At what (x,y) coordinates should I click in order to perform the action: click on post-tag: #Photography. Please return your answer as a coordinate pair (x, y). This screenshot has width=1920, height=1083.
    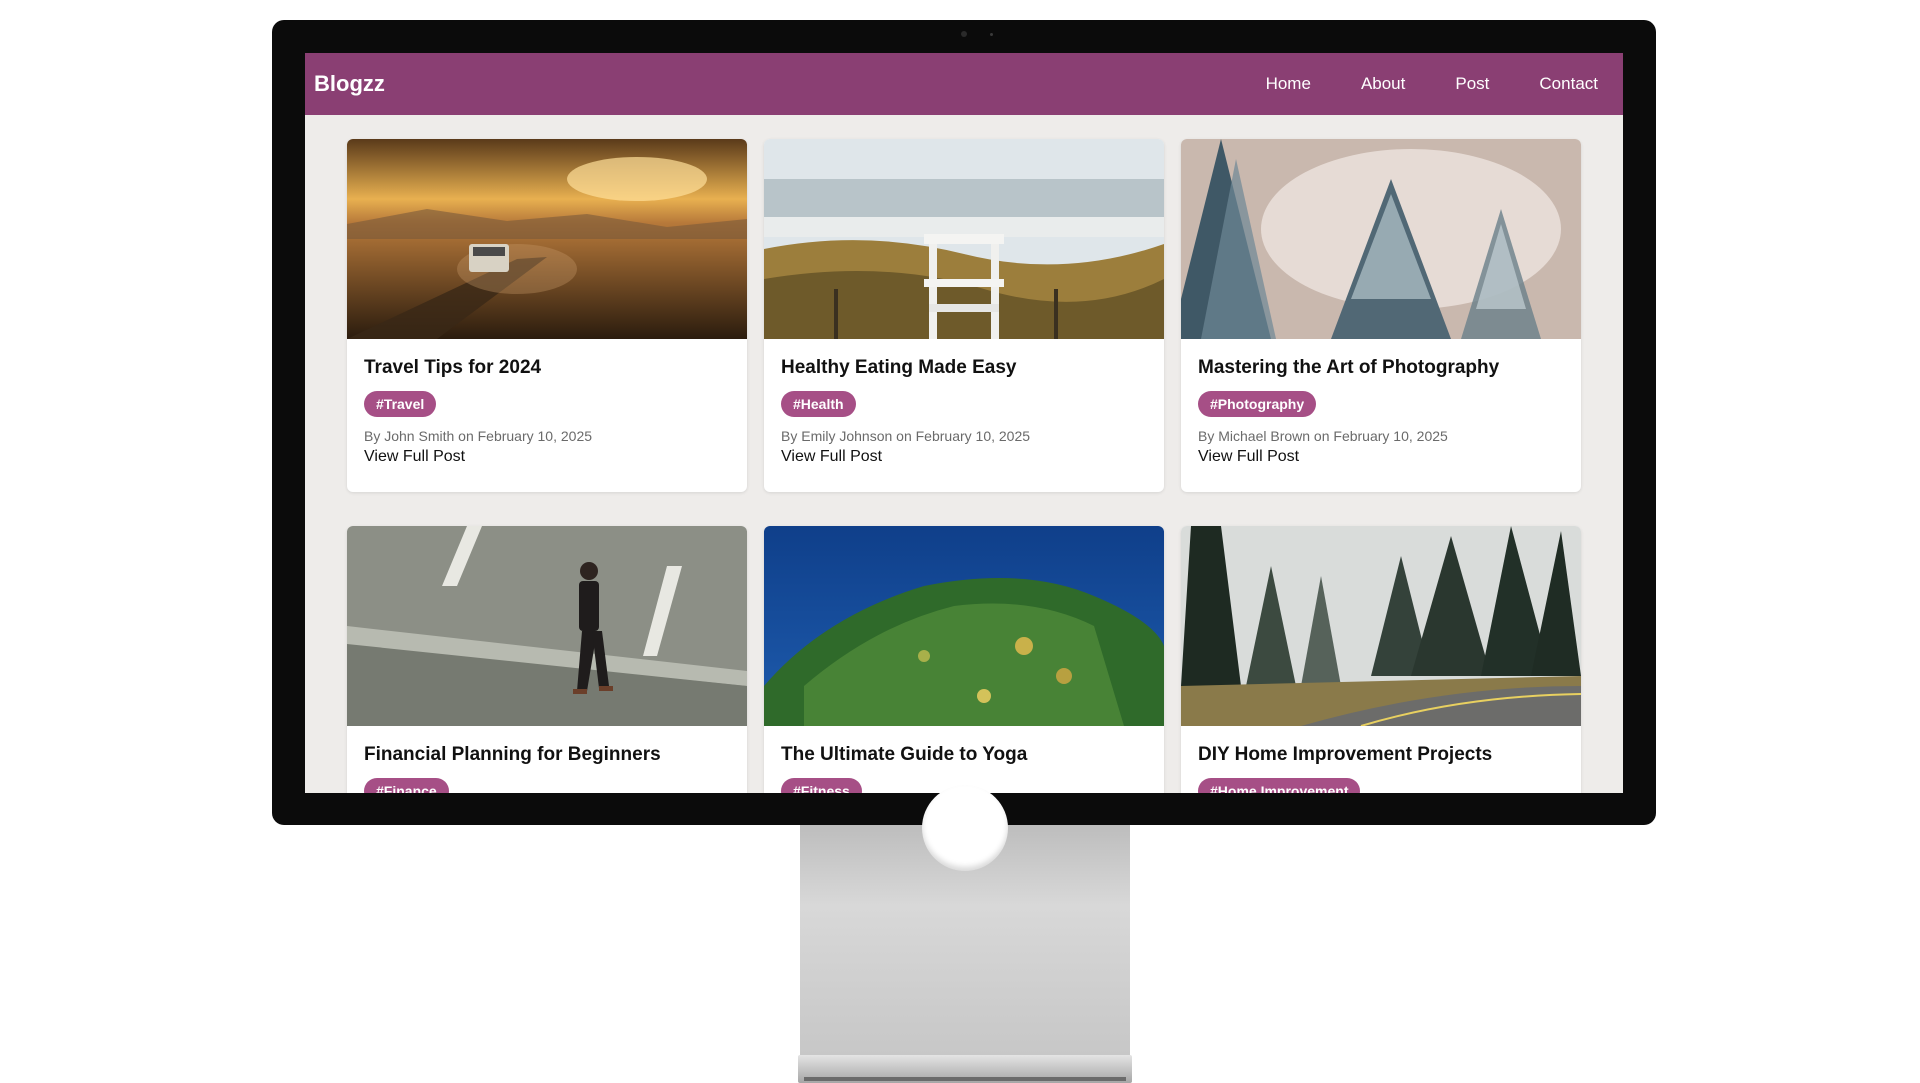
    Looking at the image, I should click on (1257, 404).